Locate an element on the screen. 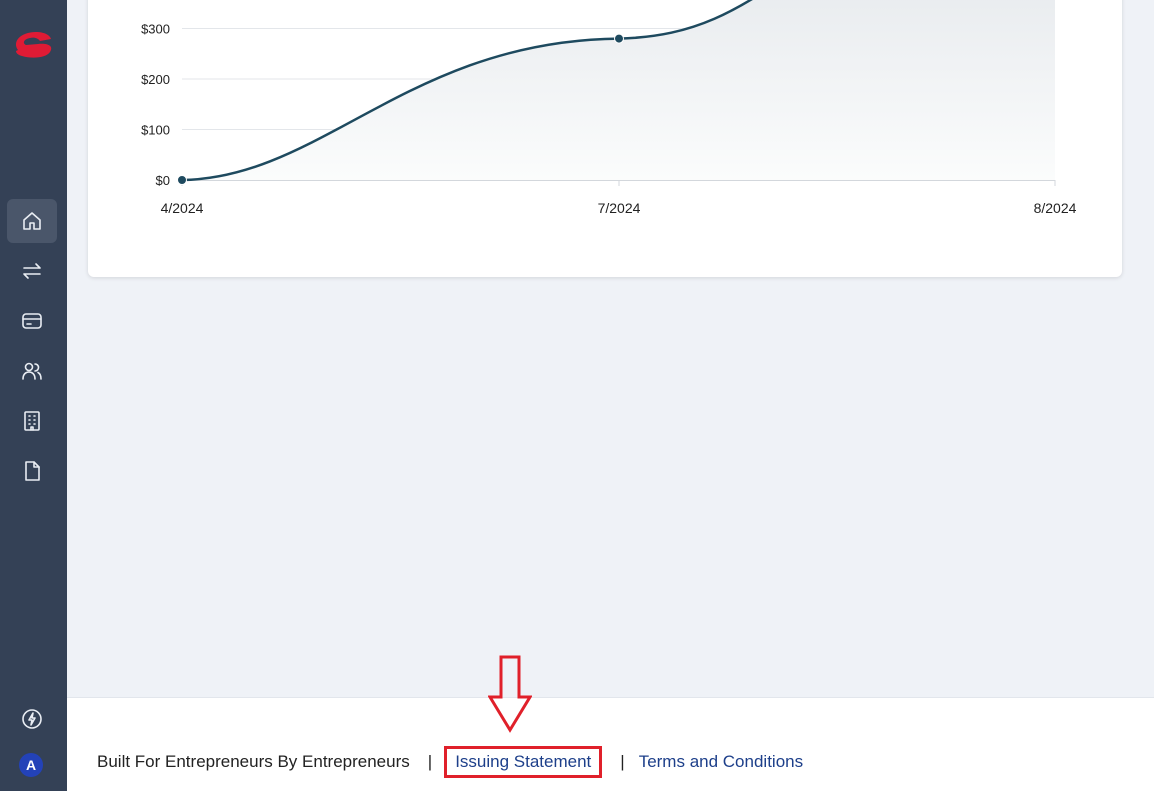 The image size is (1154, 791). y-tick-label: $300 is located at coordinates (155, 29).